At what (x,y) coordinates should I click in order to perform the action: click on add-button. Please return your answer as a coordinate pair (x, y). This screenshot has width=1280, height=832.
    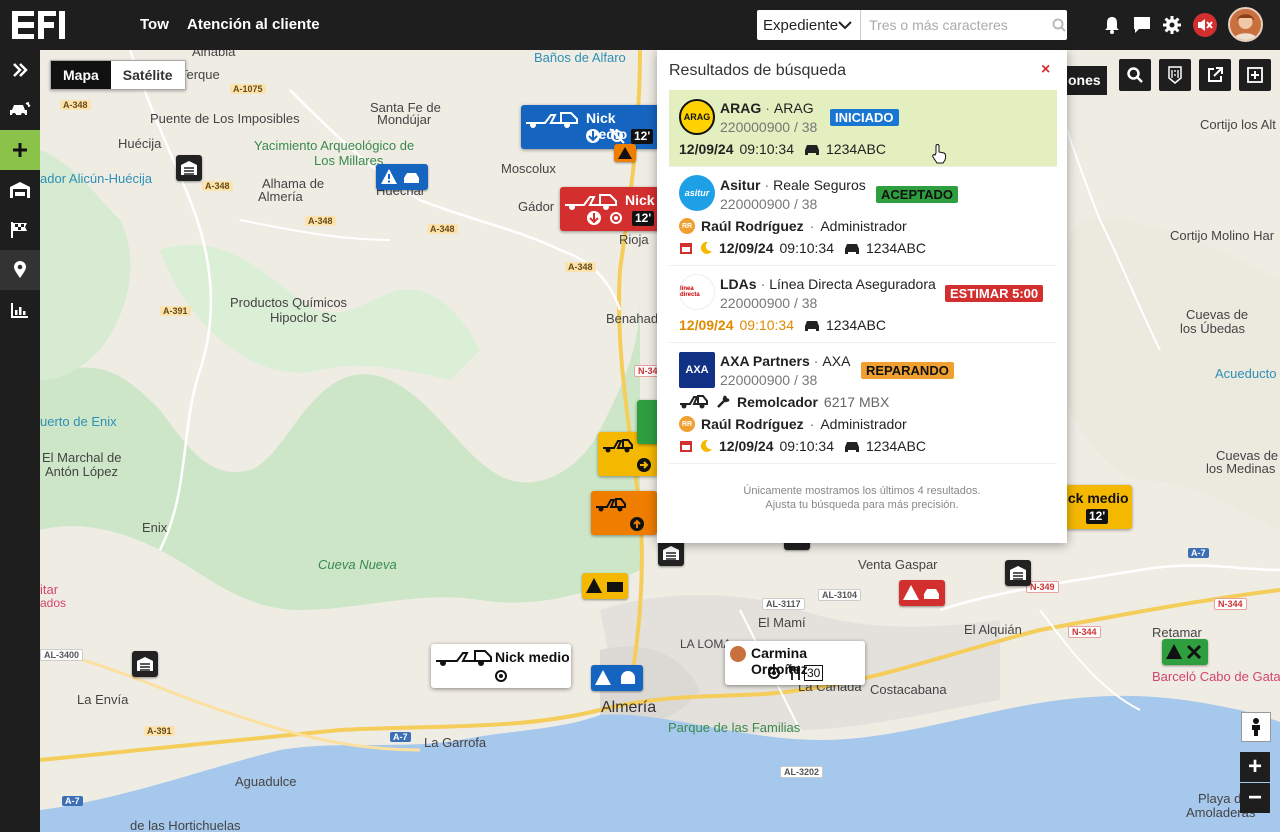
    Looking at the image, I should click on (20, 150).